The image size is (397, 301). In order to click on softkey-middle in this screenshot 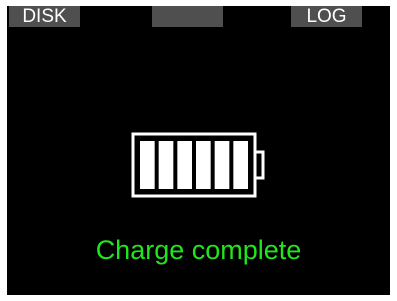, I will do `click(187, 16)`.